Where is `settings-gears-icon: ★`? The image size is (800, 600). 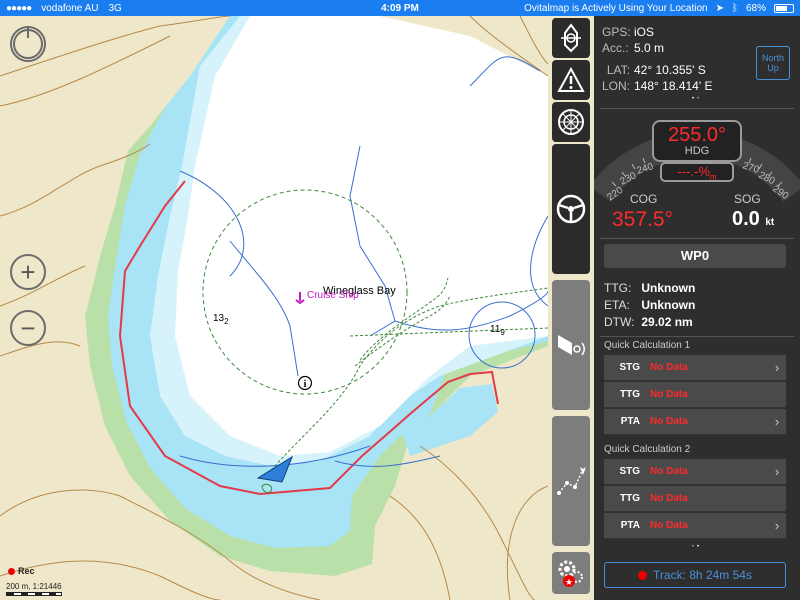
settings-gears-icon: ★ is located at coordinates (570, 574).